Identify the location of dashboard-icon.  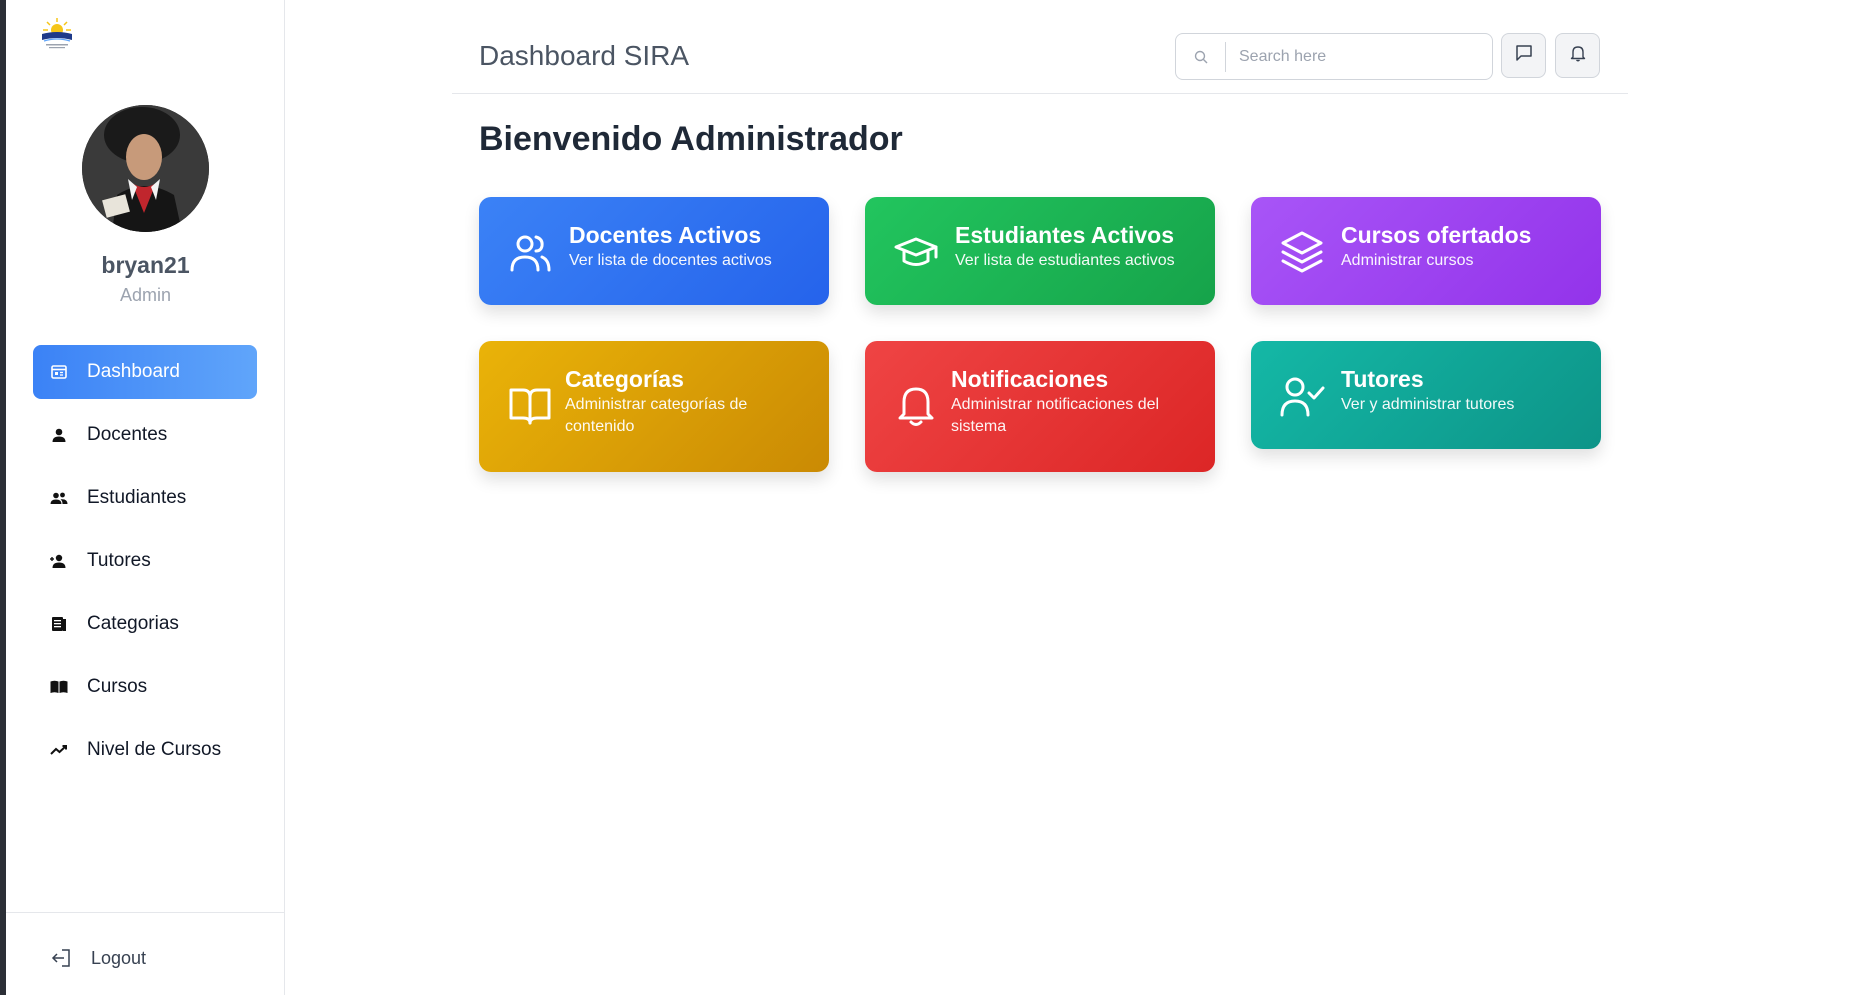
(59, 372).